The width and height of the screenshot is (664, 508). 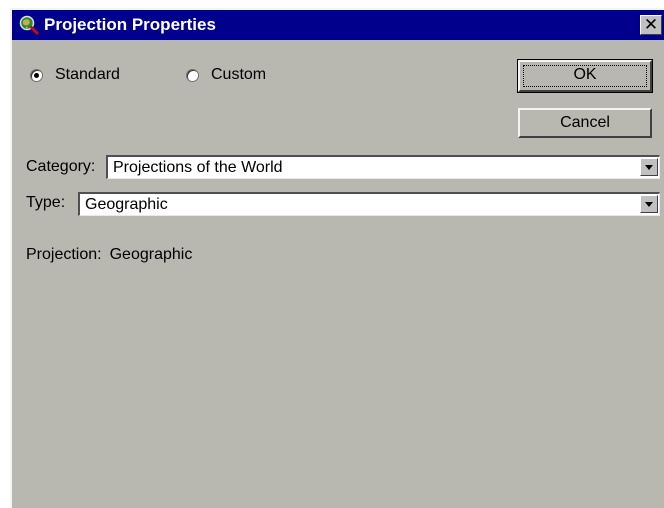 I want to click on radio-custom: Custom, so click(x=226, y=75).